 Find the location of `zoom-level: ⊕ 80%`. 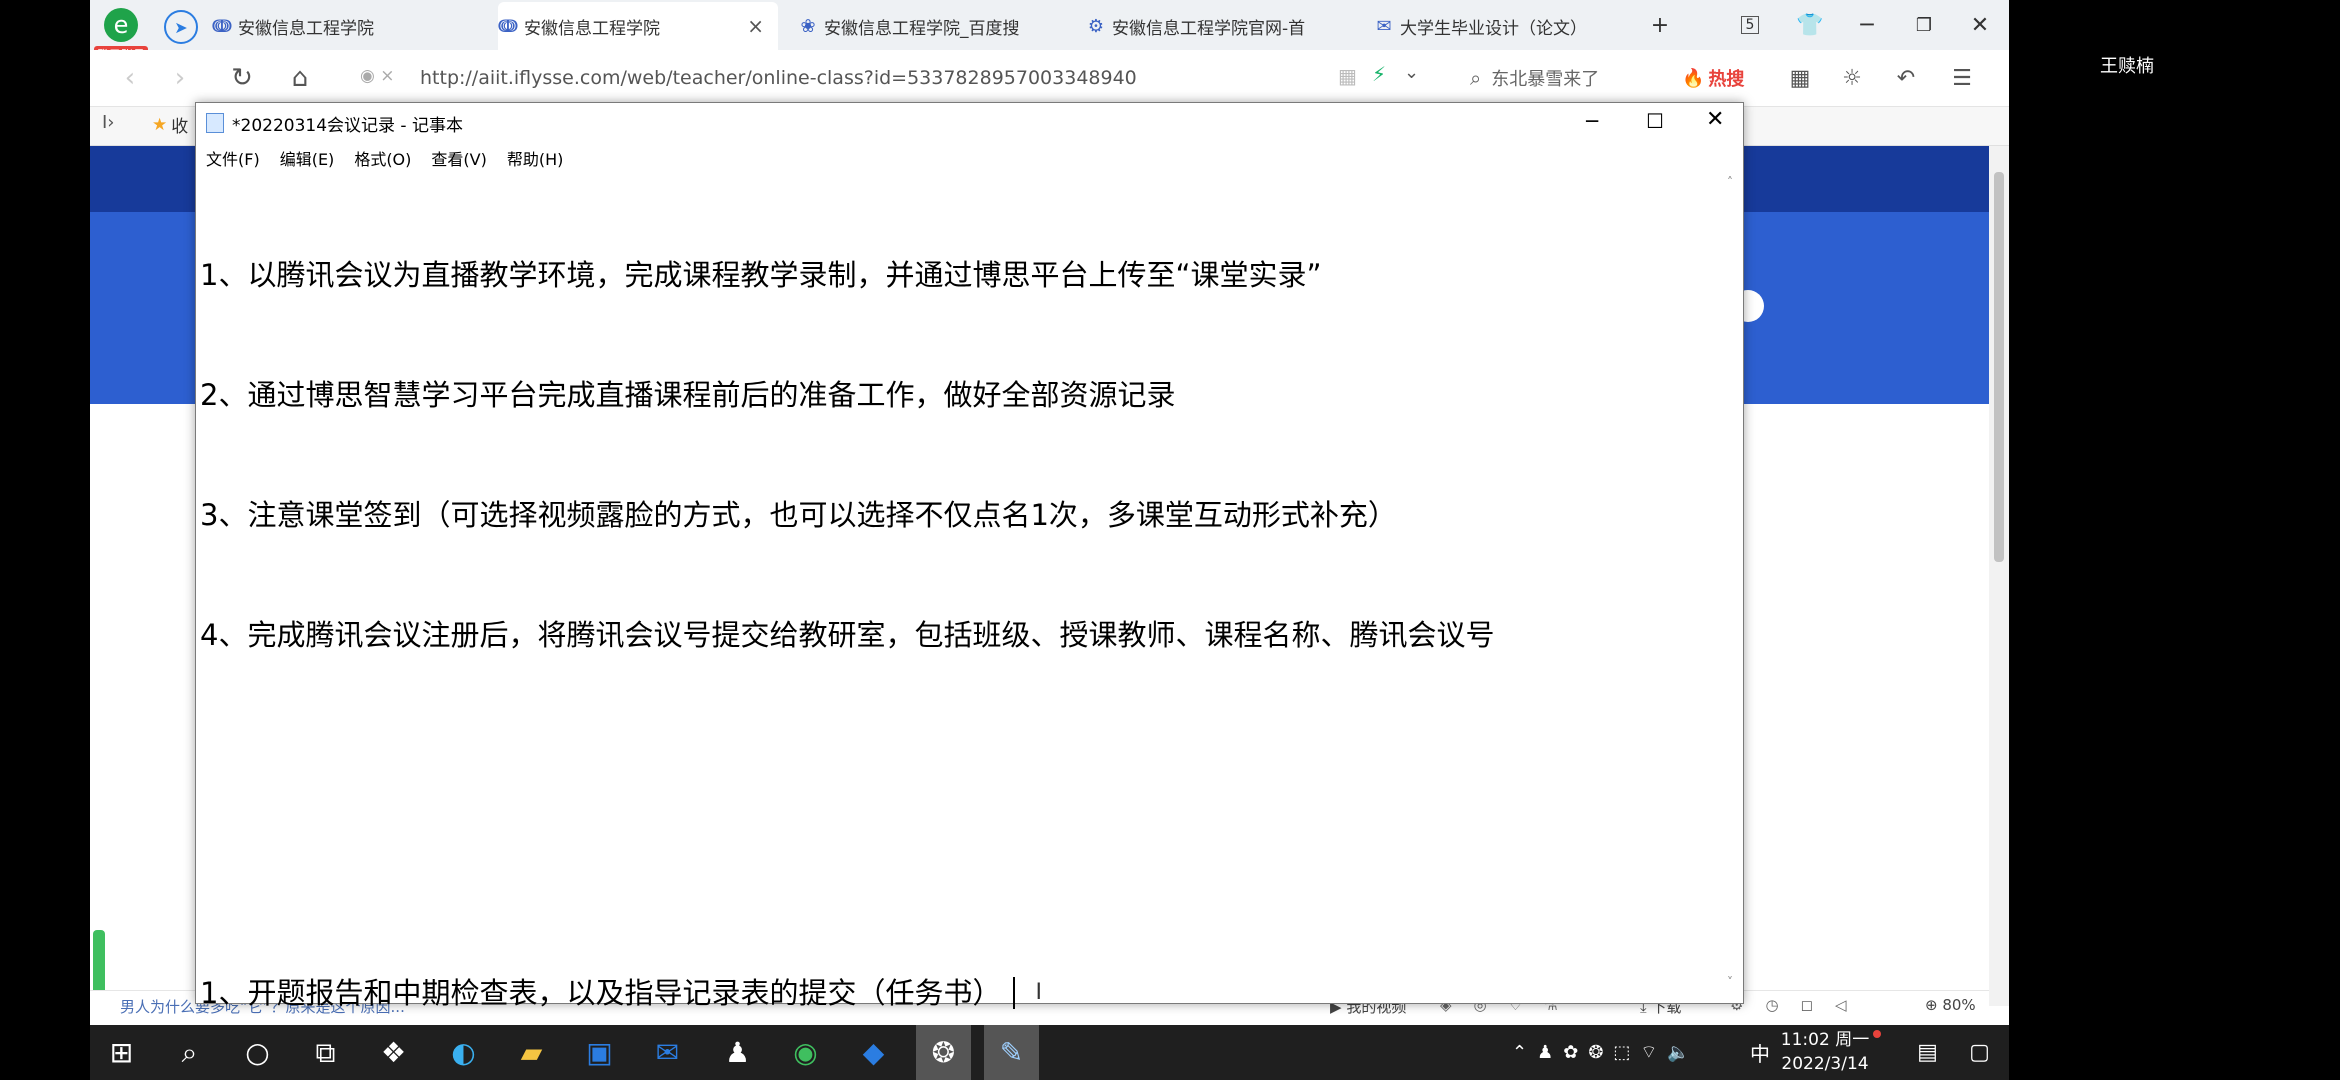

zoom-level: ⊕ 80% is located at coordinates (1950, 1005).